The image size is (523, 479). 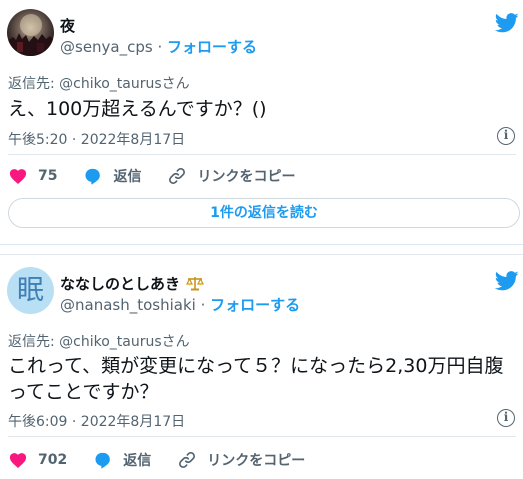 I want to click on scales-emoji-icon, so click(x=195, y=284).